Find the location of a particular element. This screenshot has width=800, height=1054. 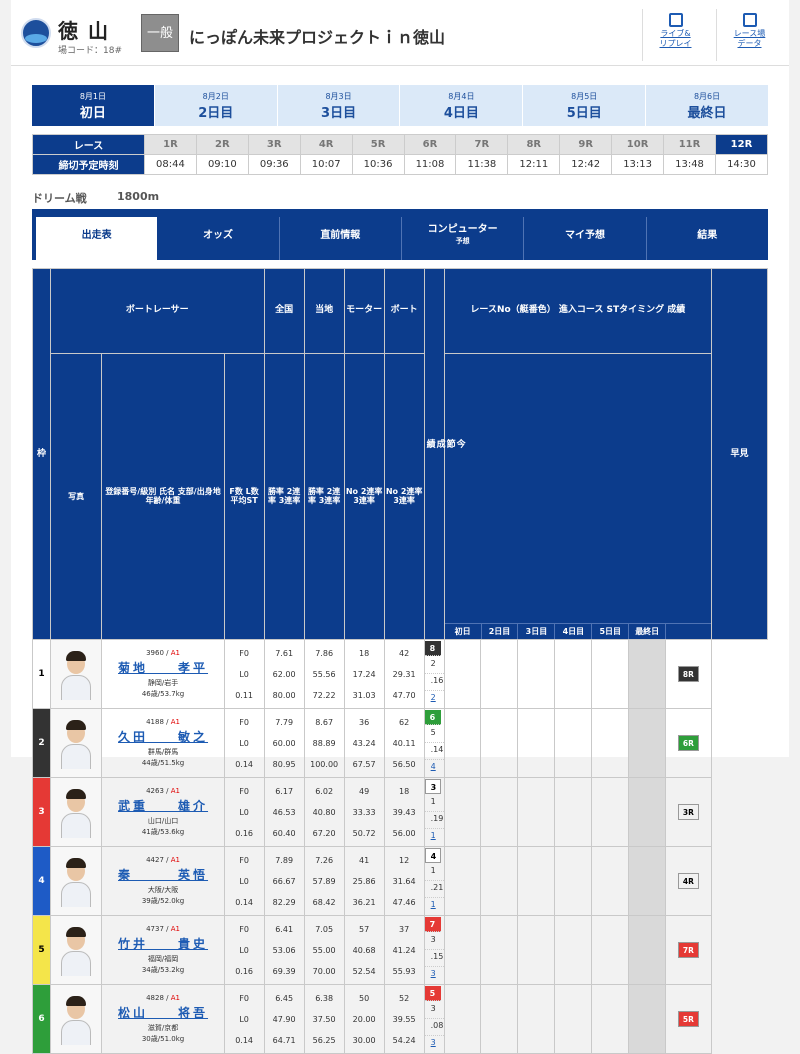

early-cell: 6R is located at coordinates (688, 743).